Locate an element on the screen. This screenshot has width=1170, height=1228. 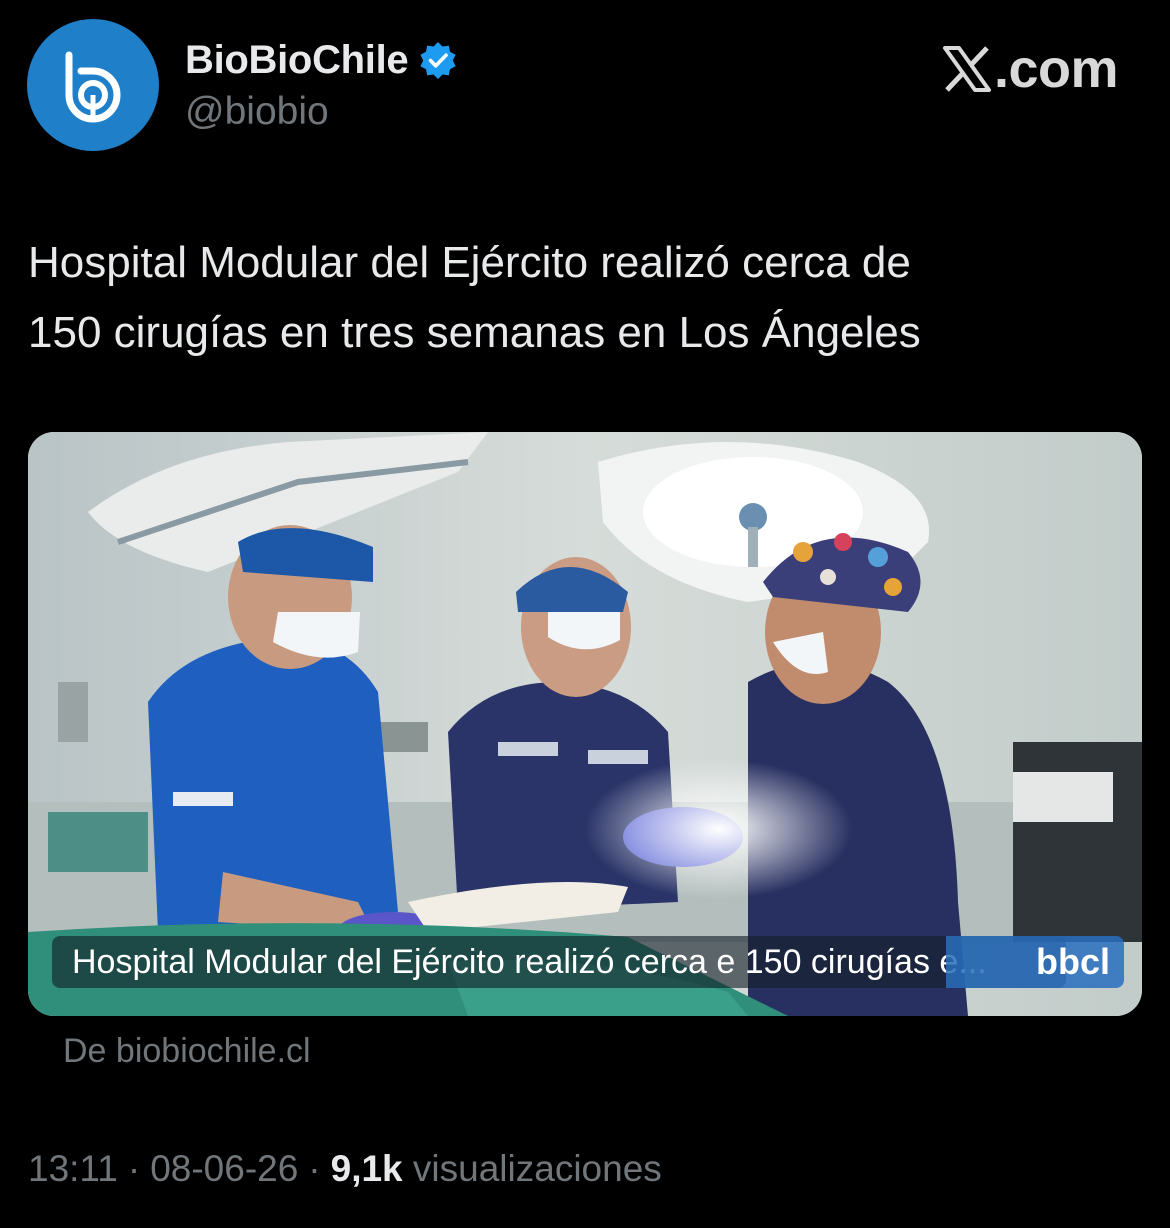
biobio-logo-icon is located at coordinates (93, 87).